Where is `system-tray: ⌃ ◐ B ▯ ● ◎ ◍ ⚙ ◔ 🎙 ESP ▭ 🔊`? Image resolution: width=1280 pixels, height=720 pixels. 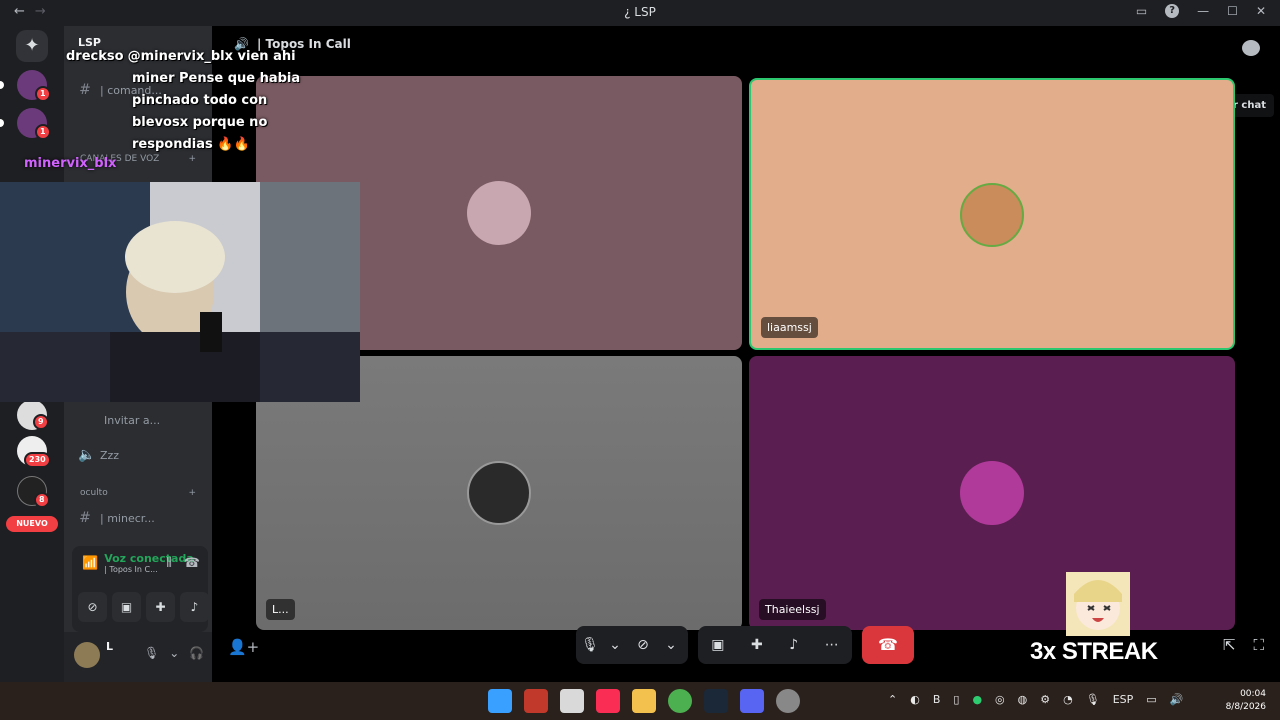 system-tray: ⌃ ◐ B ▯ ● ◎ ◍ ⚙ ◔ 🎙 ESP ▭ 🔊 is located at coordinates (1035, 699).